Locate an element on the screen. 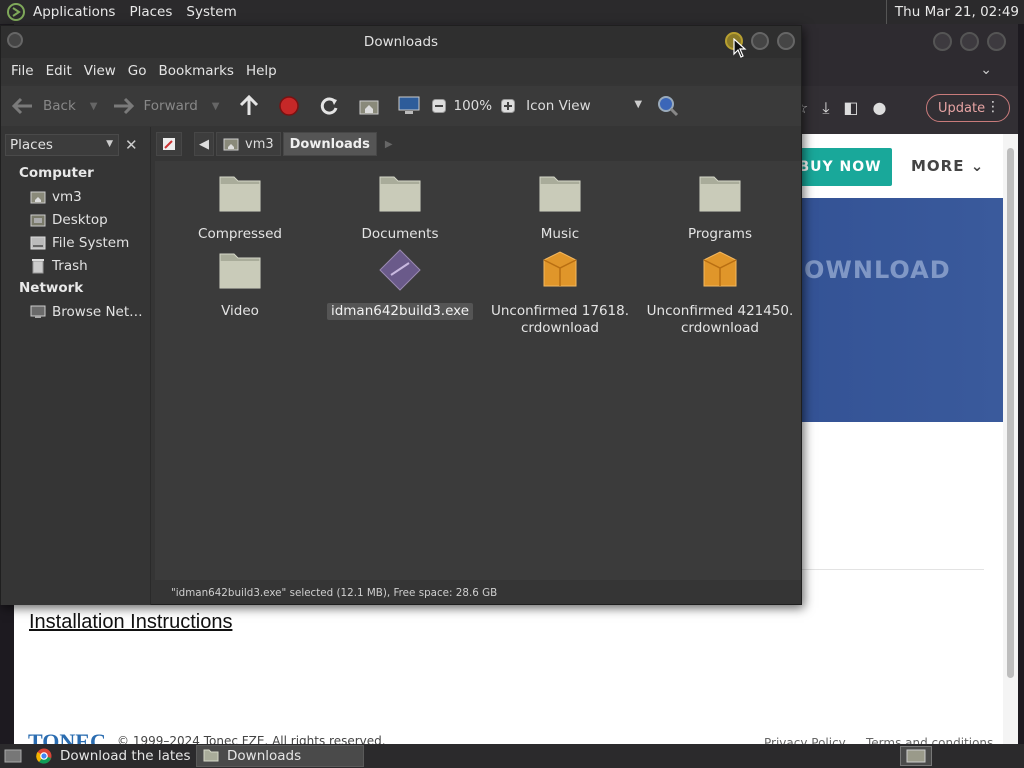 The width and height of the screenshot is (1024, 768). path-crumb-downloads: Downloads is located at coordinates (329, 144).